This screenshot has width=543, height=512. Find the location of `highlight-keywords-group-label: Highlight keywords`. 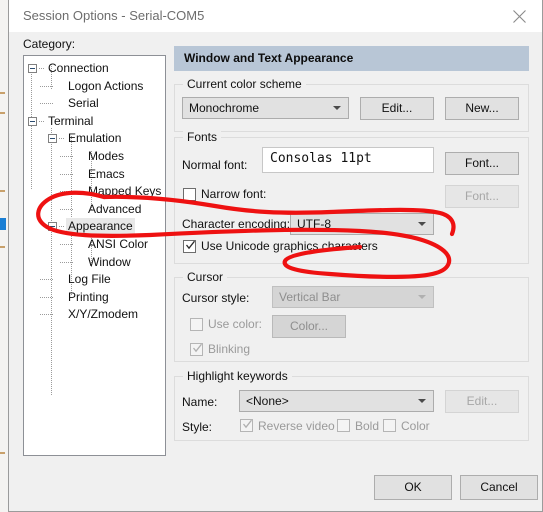

highlight-keywords-group-label: Highlight keywords is located at coordinates (237, 376).